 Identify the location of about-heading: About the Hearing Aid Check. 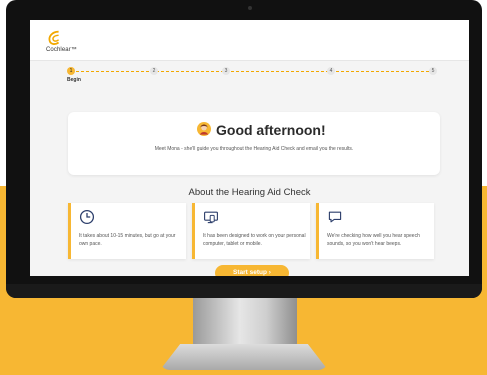
(249, 192).